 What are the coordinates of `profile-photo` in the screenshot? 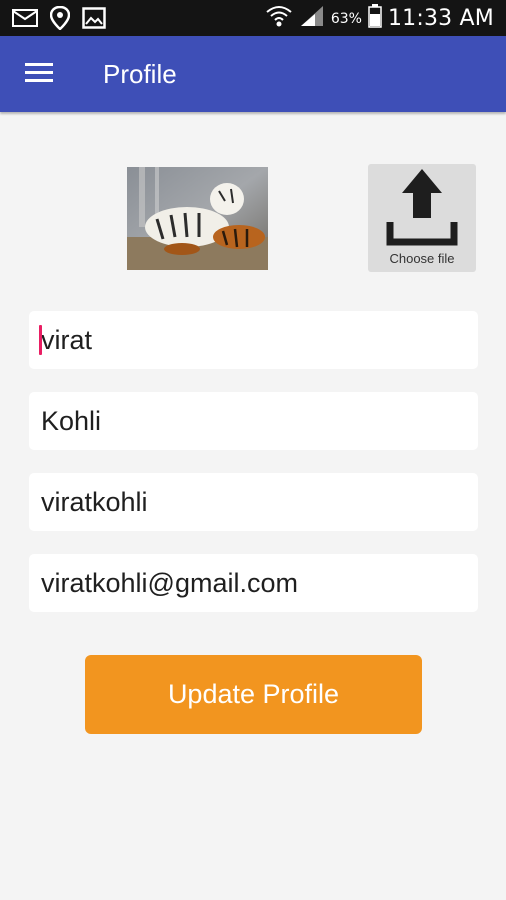 It's located at (197, 218).